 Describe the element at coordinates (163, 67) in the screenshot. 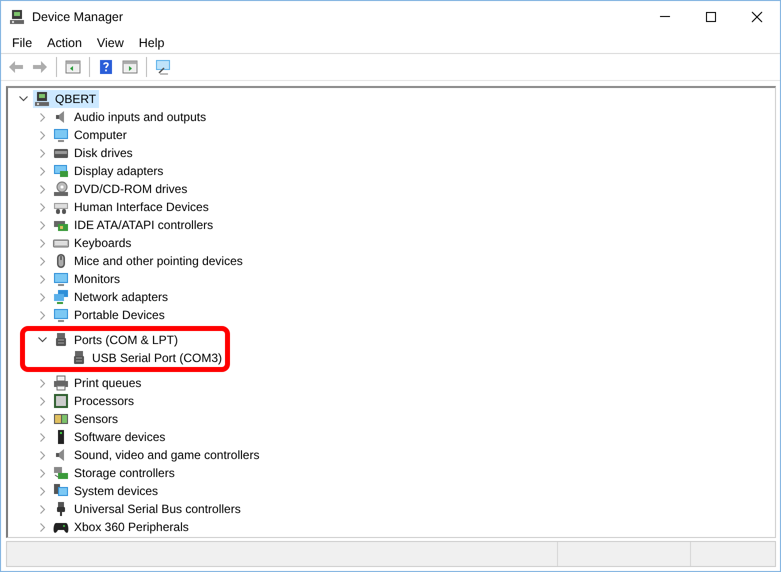

I see `scan-monitor-icon` at that location.